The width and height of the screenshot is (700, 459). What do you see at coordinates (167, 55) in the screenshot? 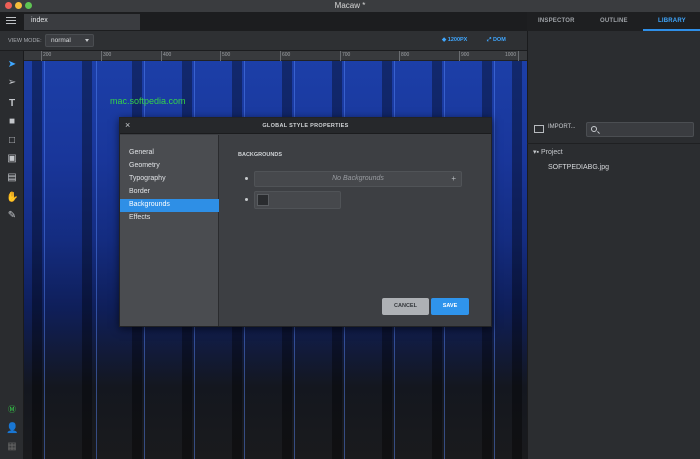
I see `ruler-label: 400` at bounding box center [167, 55].